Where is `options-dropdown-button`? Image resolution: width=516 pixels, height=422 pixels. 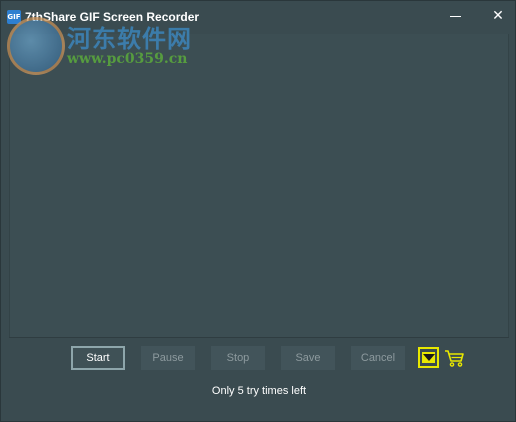 options-dropdown-button is located at coordinates (428, 357).